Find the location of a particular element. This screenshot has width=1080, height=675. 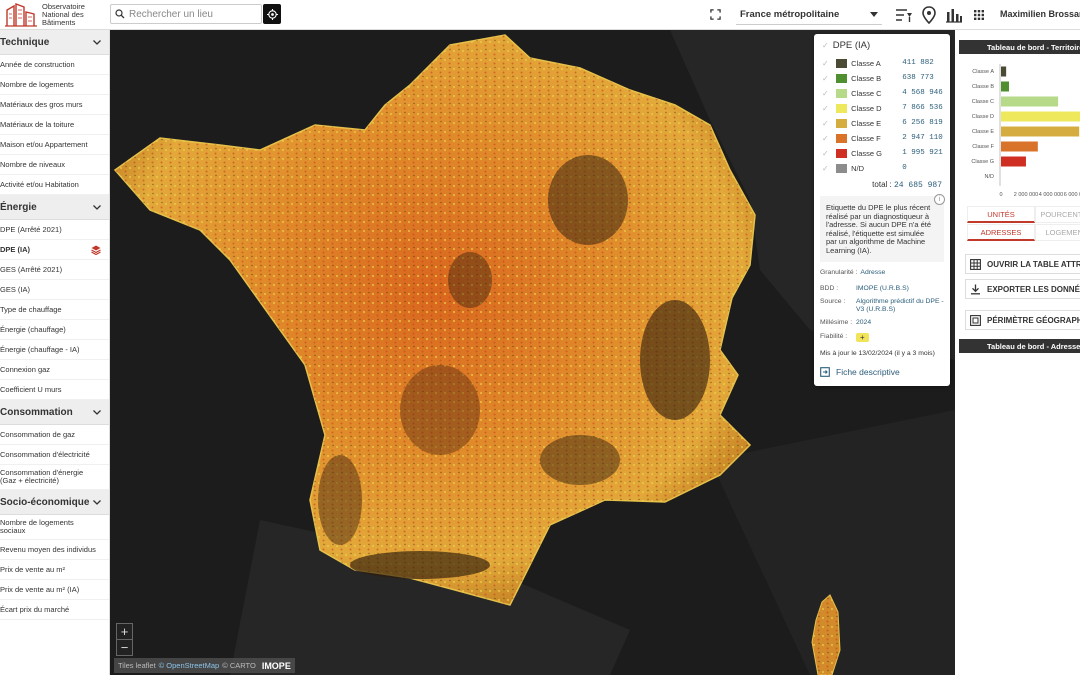

location-pin-button is located at coordinates (929, 15).